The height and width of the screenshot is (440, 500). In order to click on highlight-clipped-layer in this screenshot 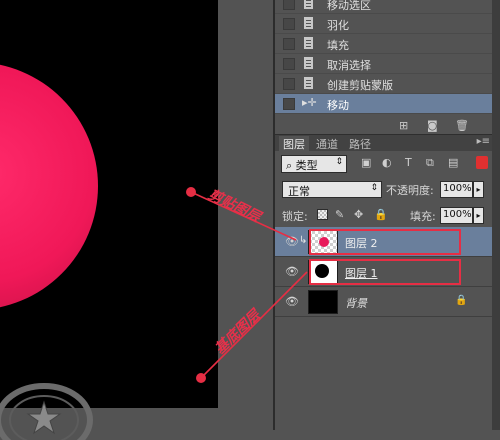, I will do `click(385, 242)`.